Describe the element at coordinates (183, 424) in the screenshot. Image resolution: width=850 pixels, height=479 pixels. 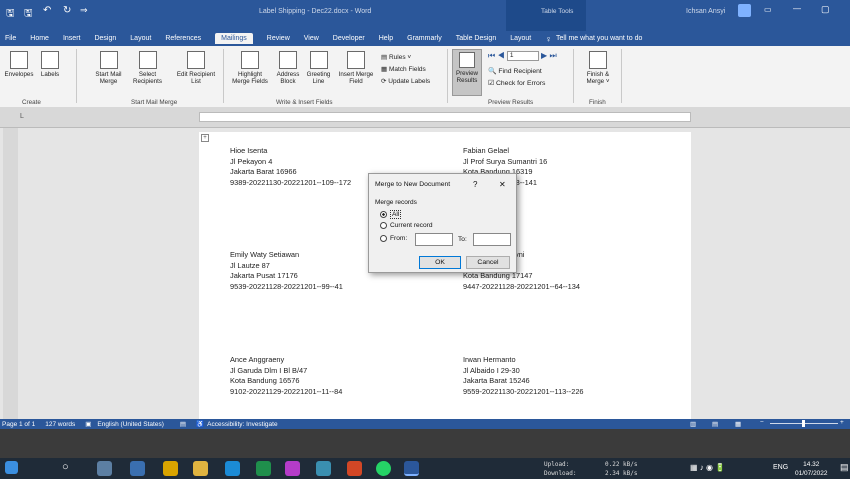
I see `macro-icon: ▤` at that location.